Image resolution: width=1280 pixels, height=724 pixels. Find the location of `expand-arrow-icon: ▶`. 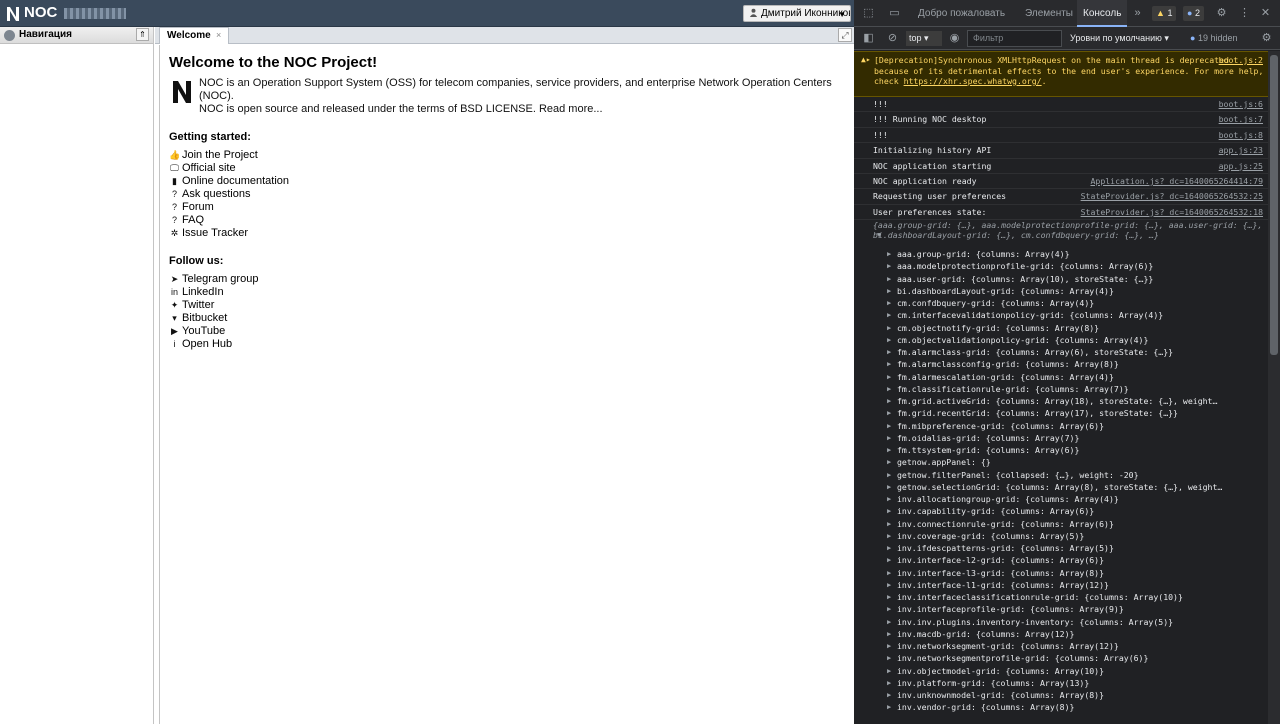

expand-arrow-icon: ▶ is located at coordinates (889, 303).